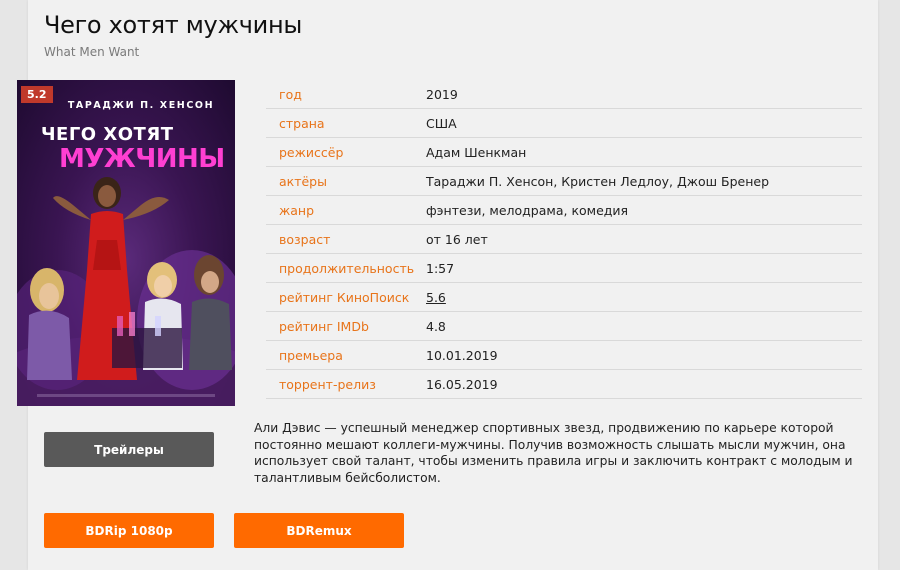 The width and height of the screenshot is (900, 570). I want to click on download-bdrip-1080p-button: BDRip 1080p, so click(129, 530).